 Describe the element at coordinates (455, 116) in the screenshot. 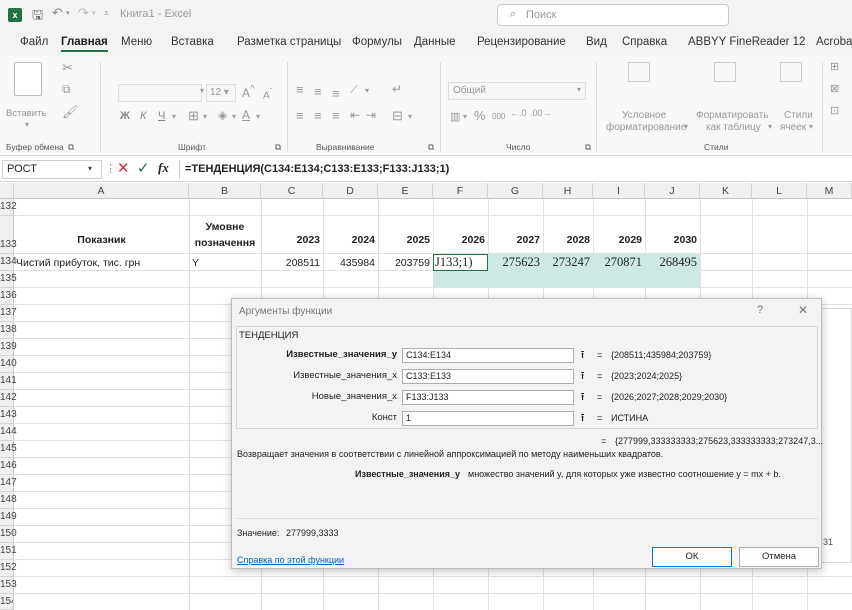

I see `currency-icon: ▥` at that location.